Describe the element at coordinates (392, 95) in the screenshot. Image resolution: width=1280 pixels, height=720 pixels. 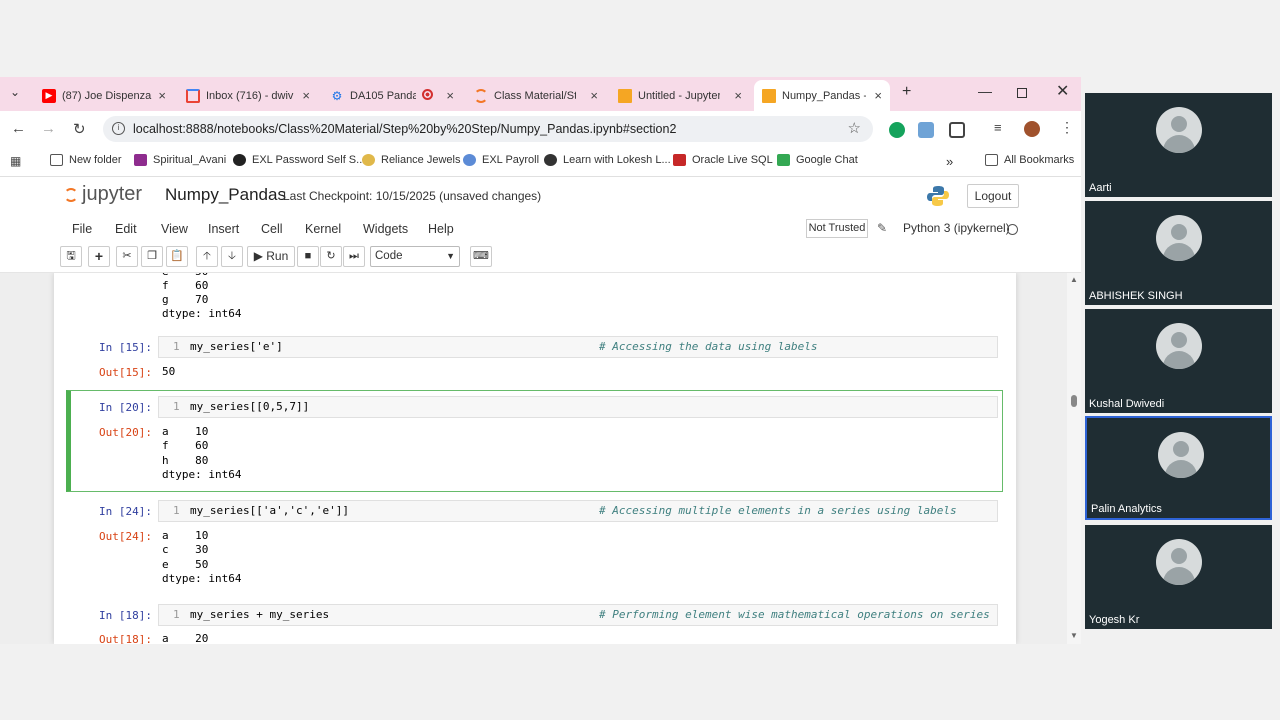
I see `tab-da105: ⚙ DA105 Pandas ×` at that location.